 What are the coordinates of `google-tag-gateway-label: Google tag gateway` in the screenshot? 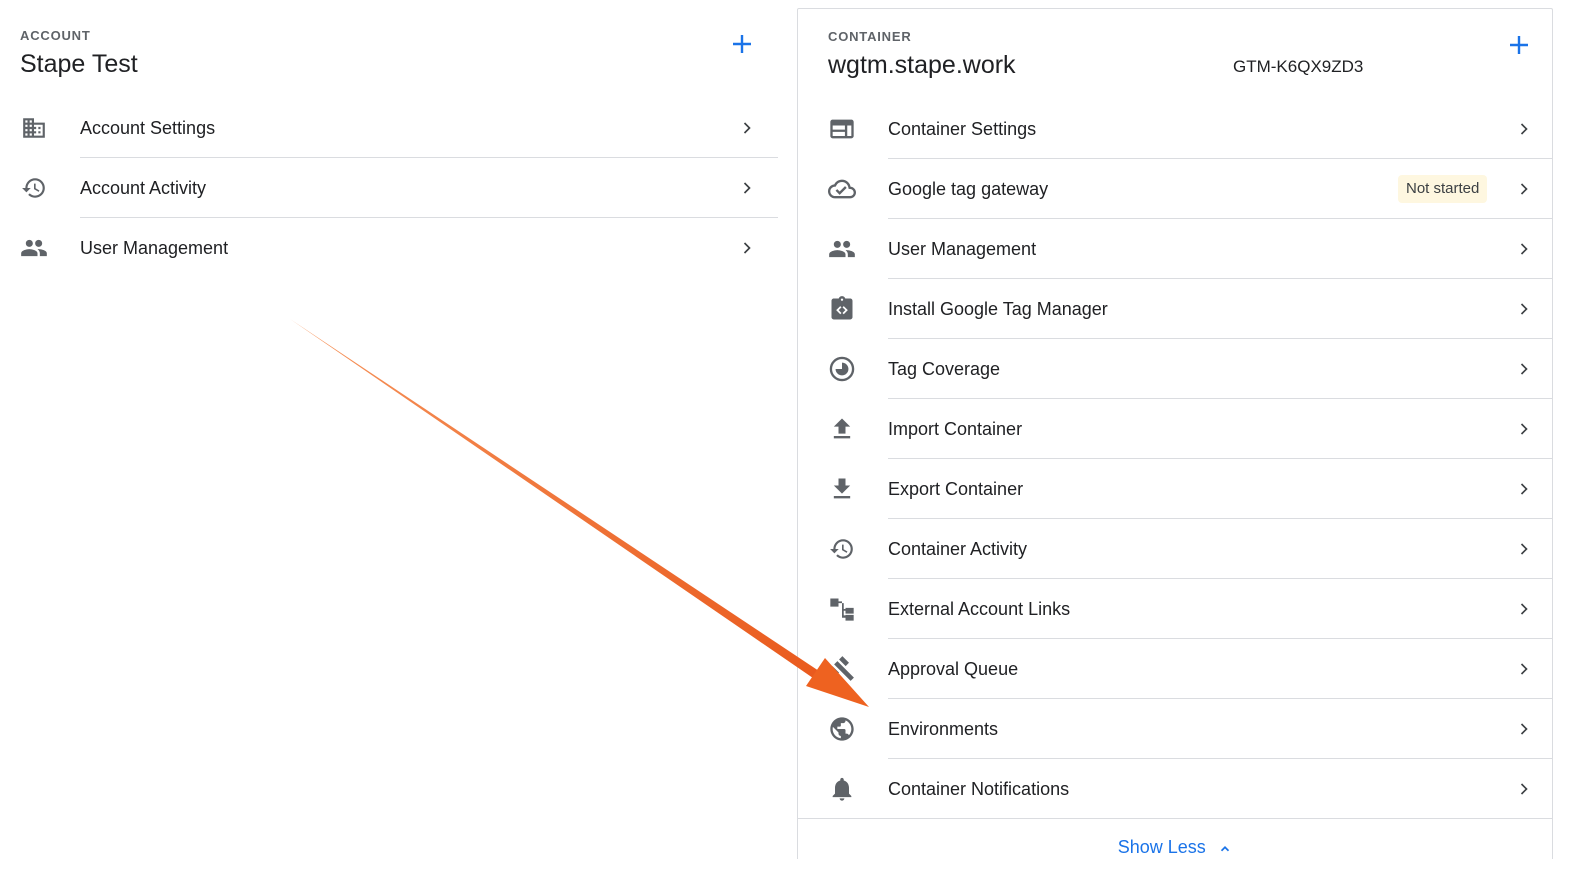 It's located at (968, 189).